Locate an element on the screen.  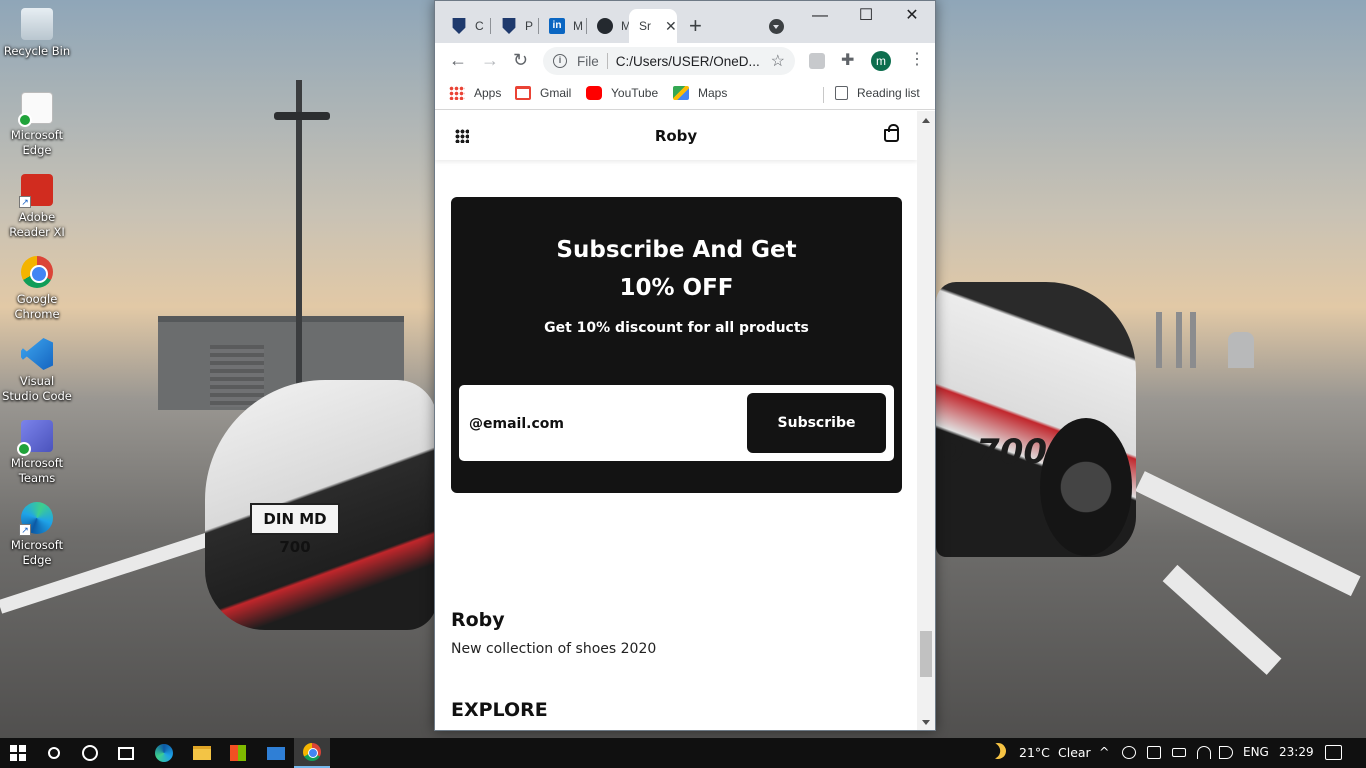
chrome-icon is located at coordinates (312, 752).